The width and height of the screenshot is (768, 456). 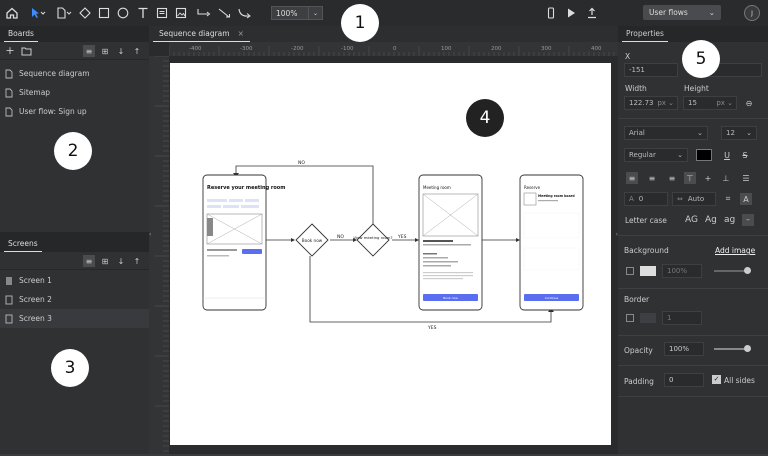 I want to click on decision-view-room, so click(x=373, y=240).